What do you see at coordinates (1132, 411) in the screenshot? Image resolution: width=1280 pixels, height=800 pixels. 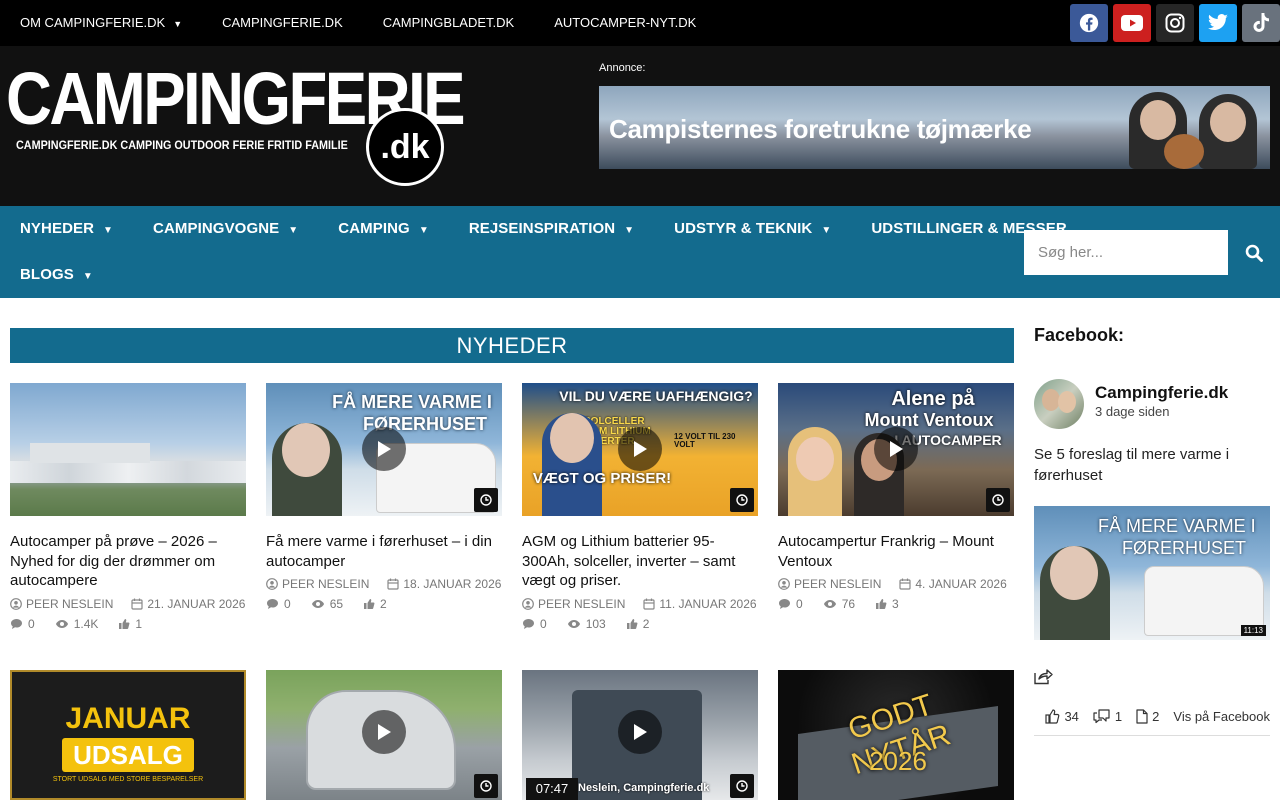 I see `post-time: 3 dage siden` at bounding box center [1132, 411].